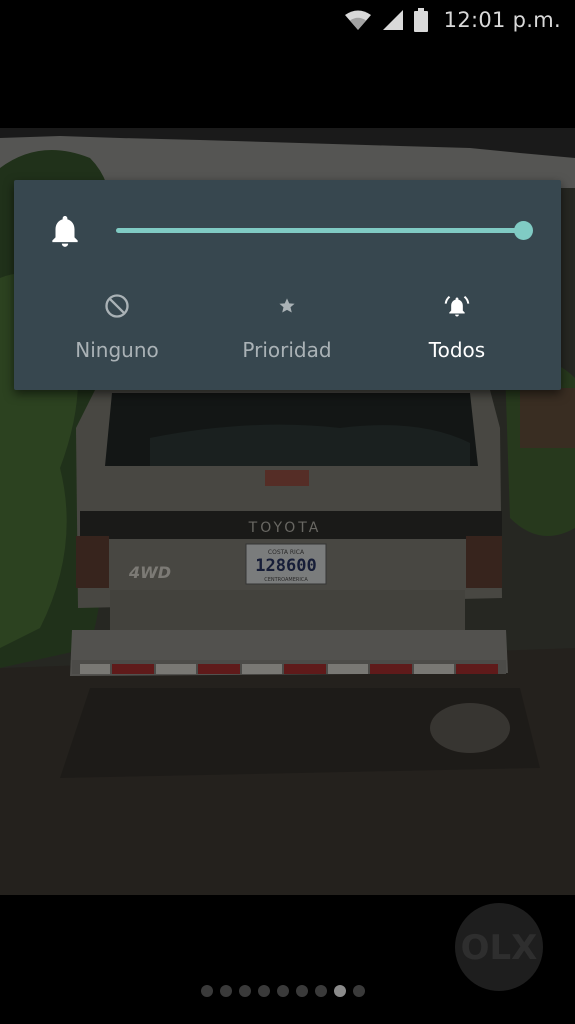 The width and height of the screenshot is (575, 1024). Describe the element at coordinates (117, 327) in the screenshot. I see `mode-none-button: Ninguno` at that location.